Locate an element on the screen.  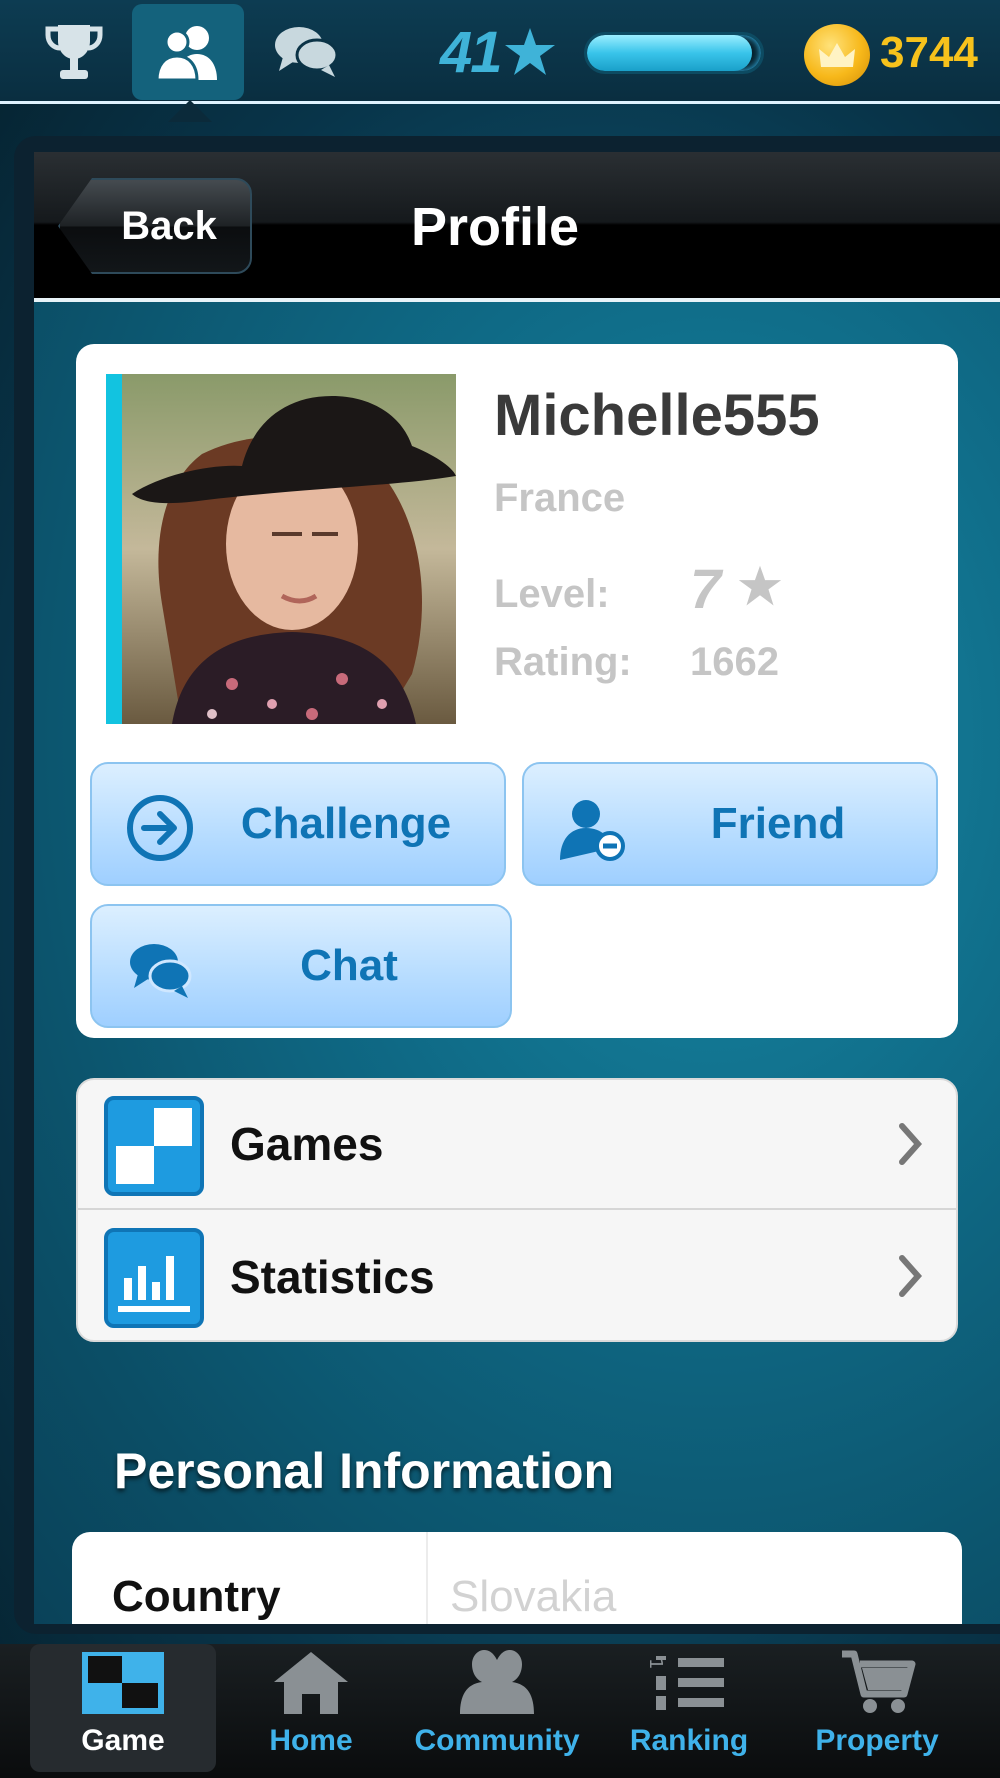
profile-country: France is located at coordinates (560, 498).